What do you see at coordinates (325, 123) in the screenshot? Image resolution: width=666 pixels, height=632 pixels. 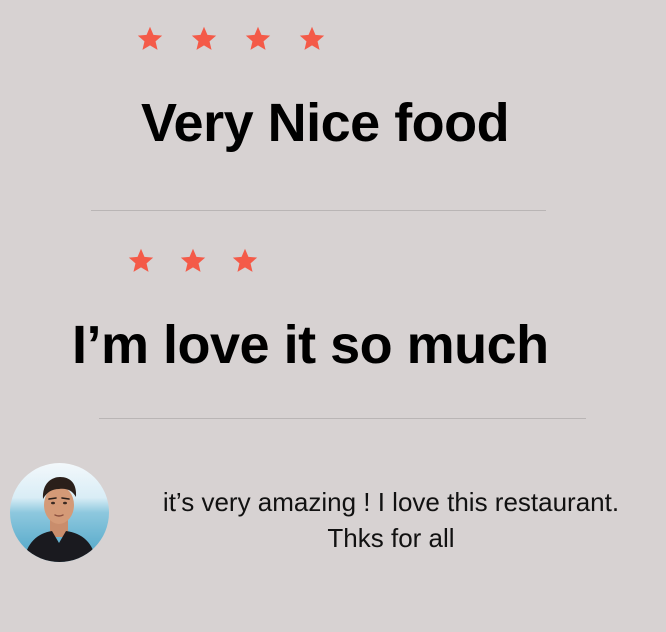 I see `review-1-headline: Very Nice food` at bounding box center [325, 123].